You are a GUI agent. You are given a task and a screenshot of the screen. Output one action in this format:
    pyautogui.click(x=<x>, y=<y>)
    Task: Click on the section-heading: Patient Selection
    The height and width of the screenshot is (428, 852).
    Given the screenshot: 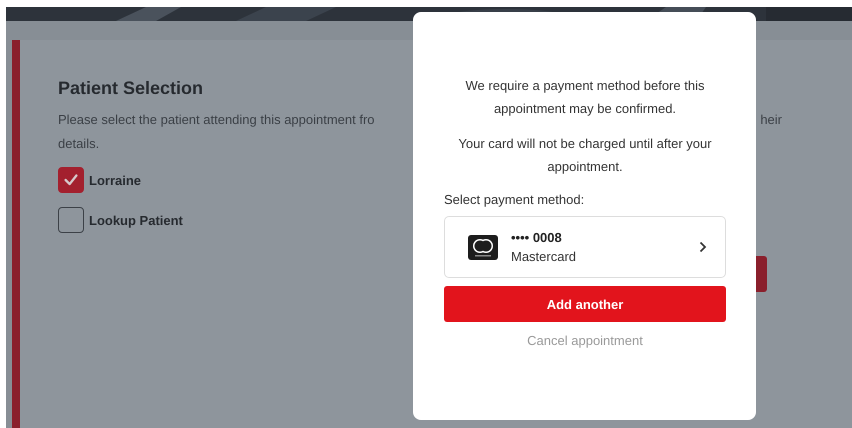 What is the action you would take?
    pyautogui.click(x=131, y=88)
    